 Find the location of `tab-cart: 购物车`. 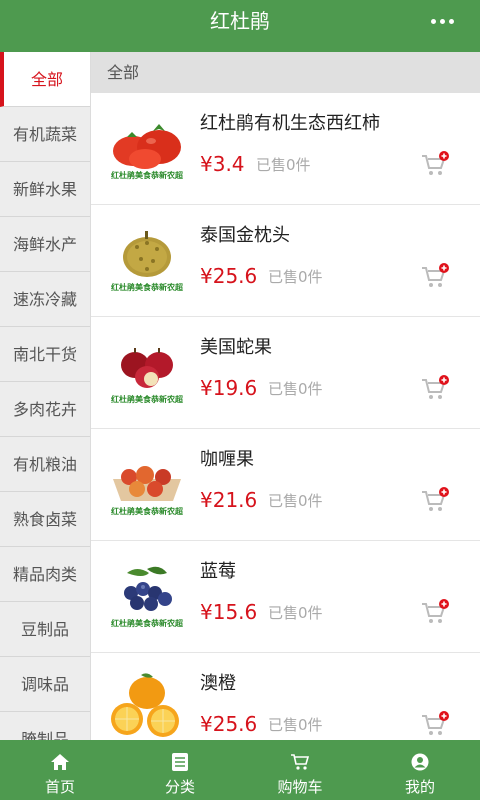

tab-cart: 购物车 is located at coordinates (300, 770).